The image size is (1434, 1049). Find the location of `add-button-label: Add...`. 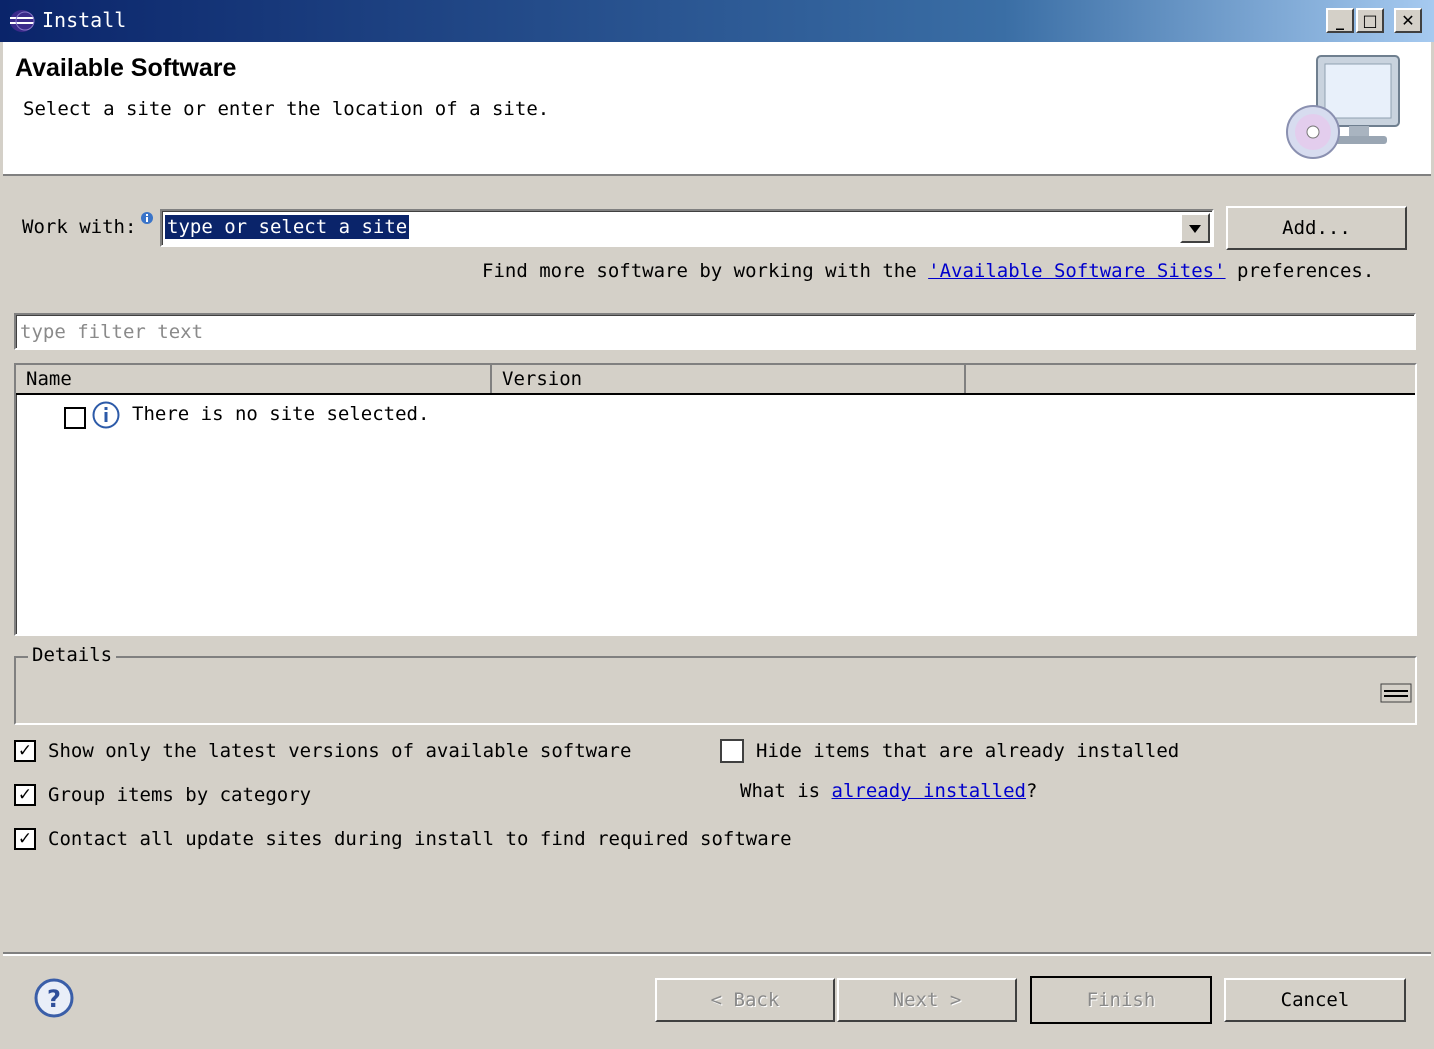

add-button-label: Add... is located at coordinates (1316, 228).